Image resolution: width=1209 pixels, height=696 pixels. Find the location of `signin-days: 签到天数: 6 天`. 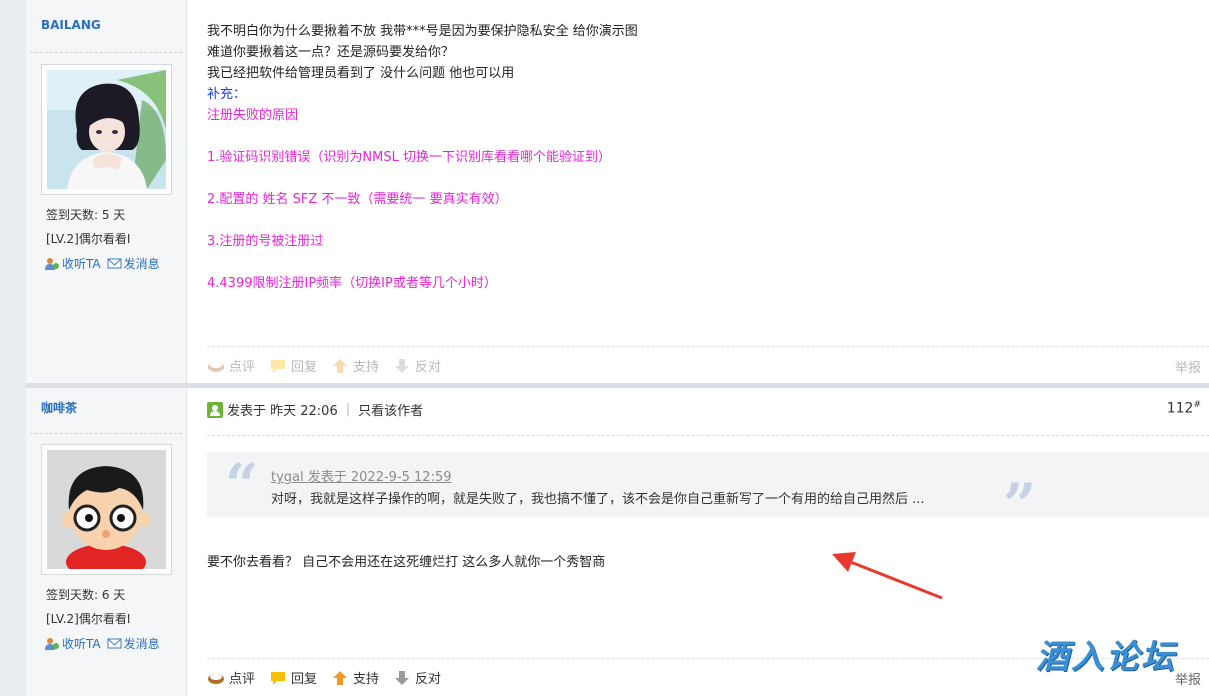

signin-days: 签到天数: 6 天 is located at coordinates (86, 595).